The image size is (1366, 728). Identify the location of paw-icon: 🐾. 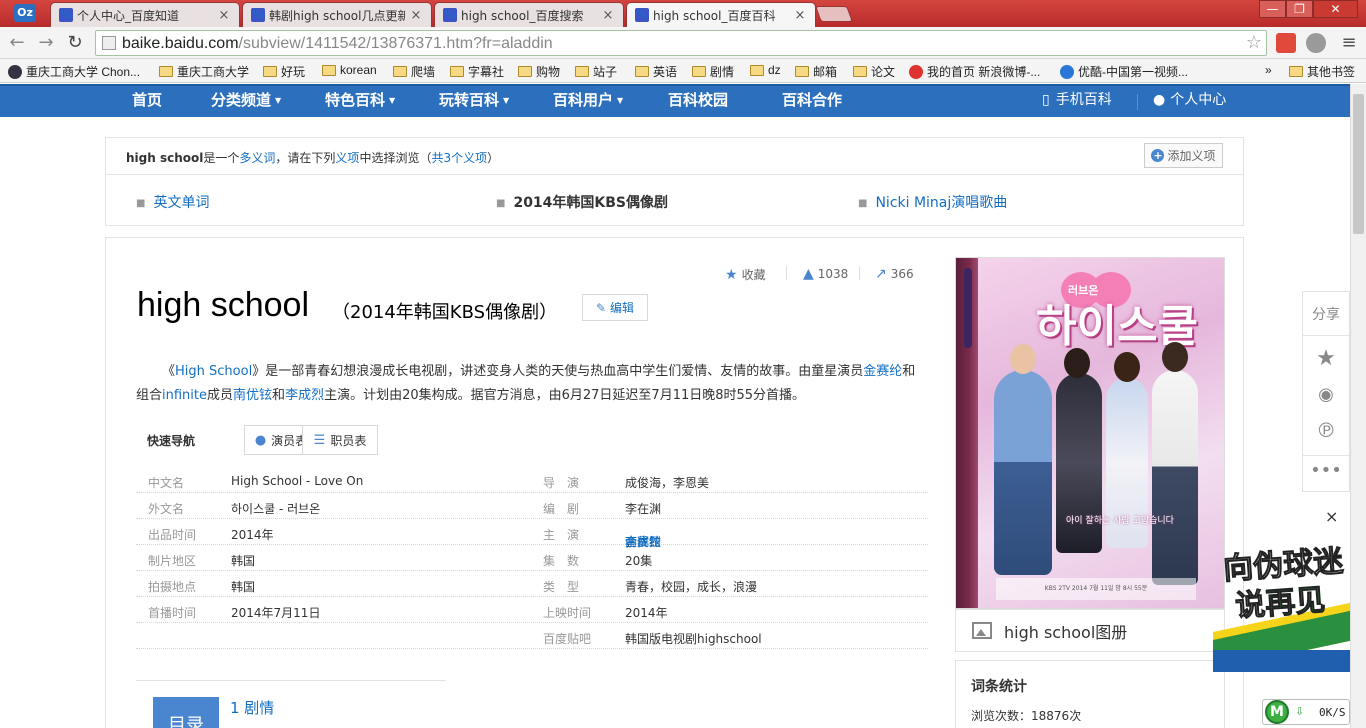
(66, 15).